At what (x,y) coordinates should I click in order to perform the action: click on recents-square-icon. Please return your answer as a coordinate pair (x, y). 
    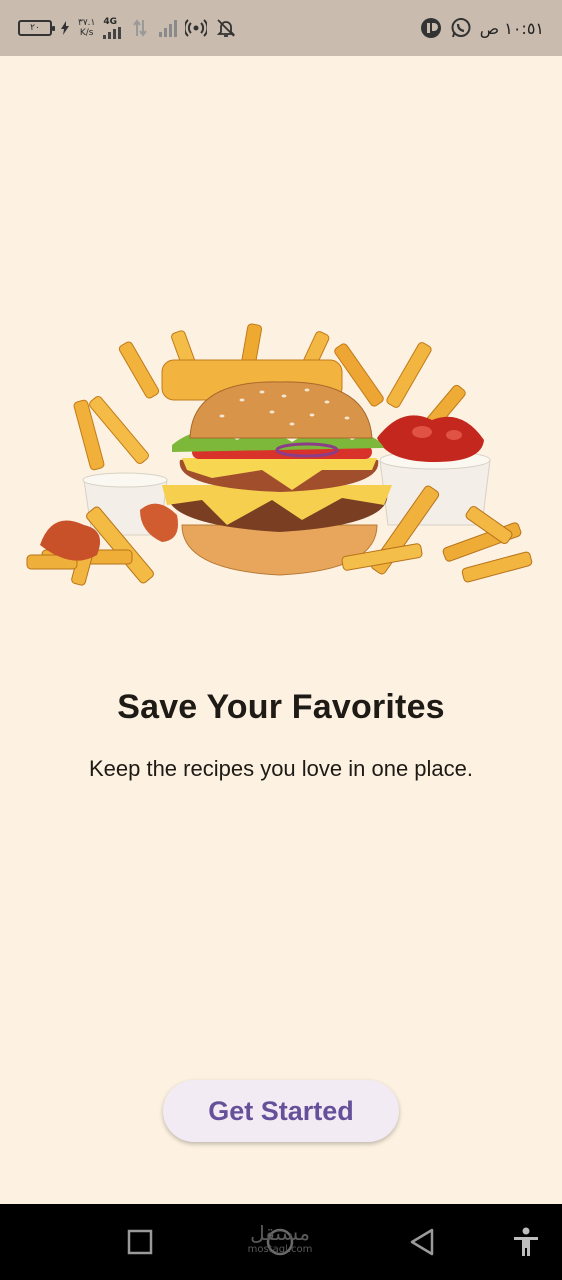
    Looking at the image, I should click on (140, 1242).